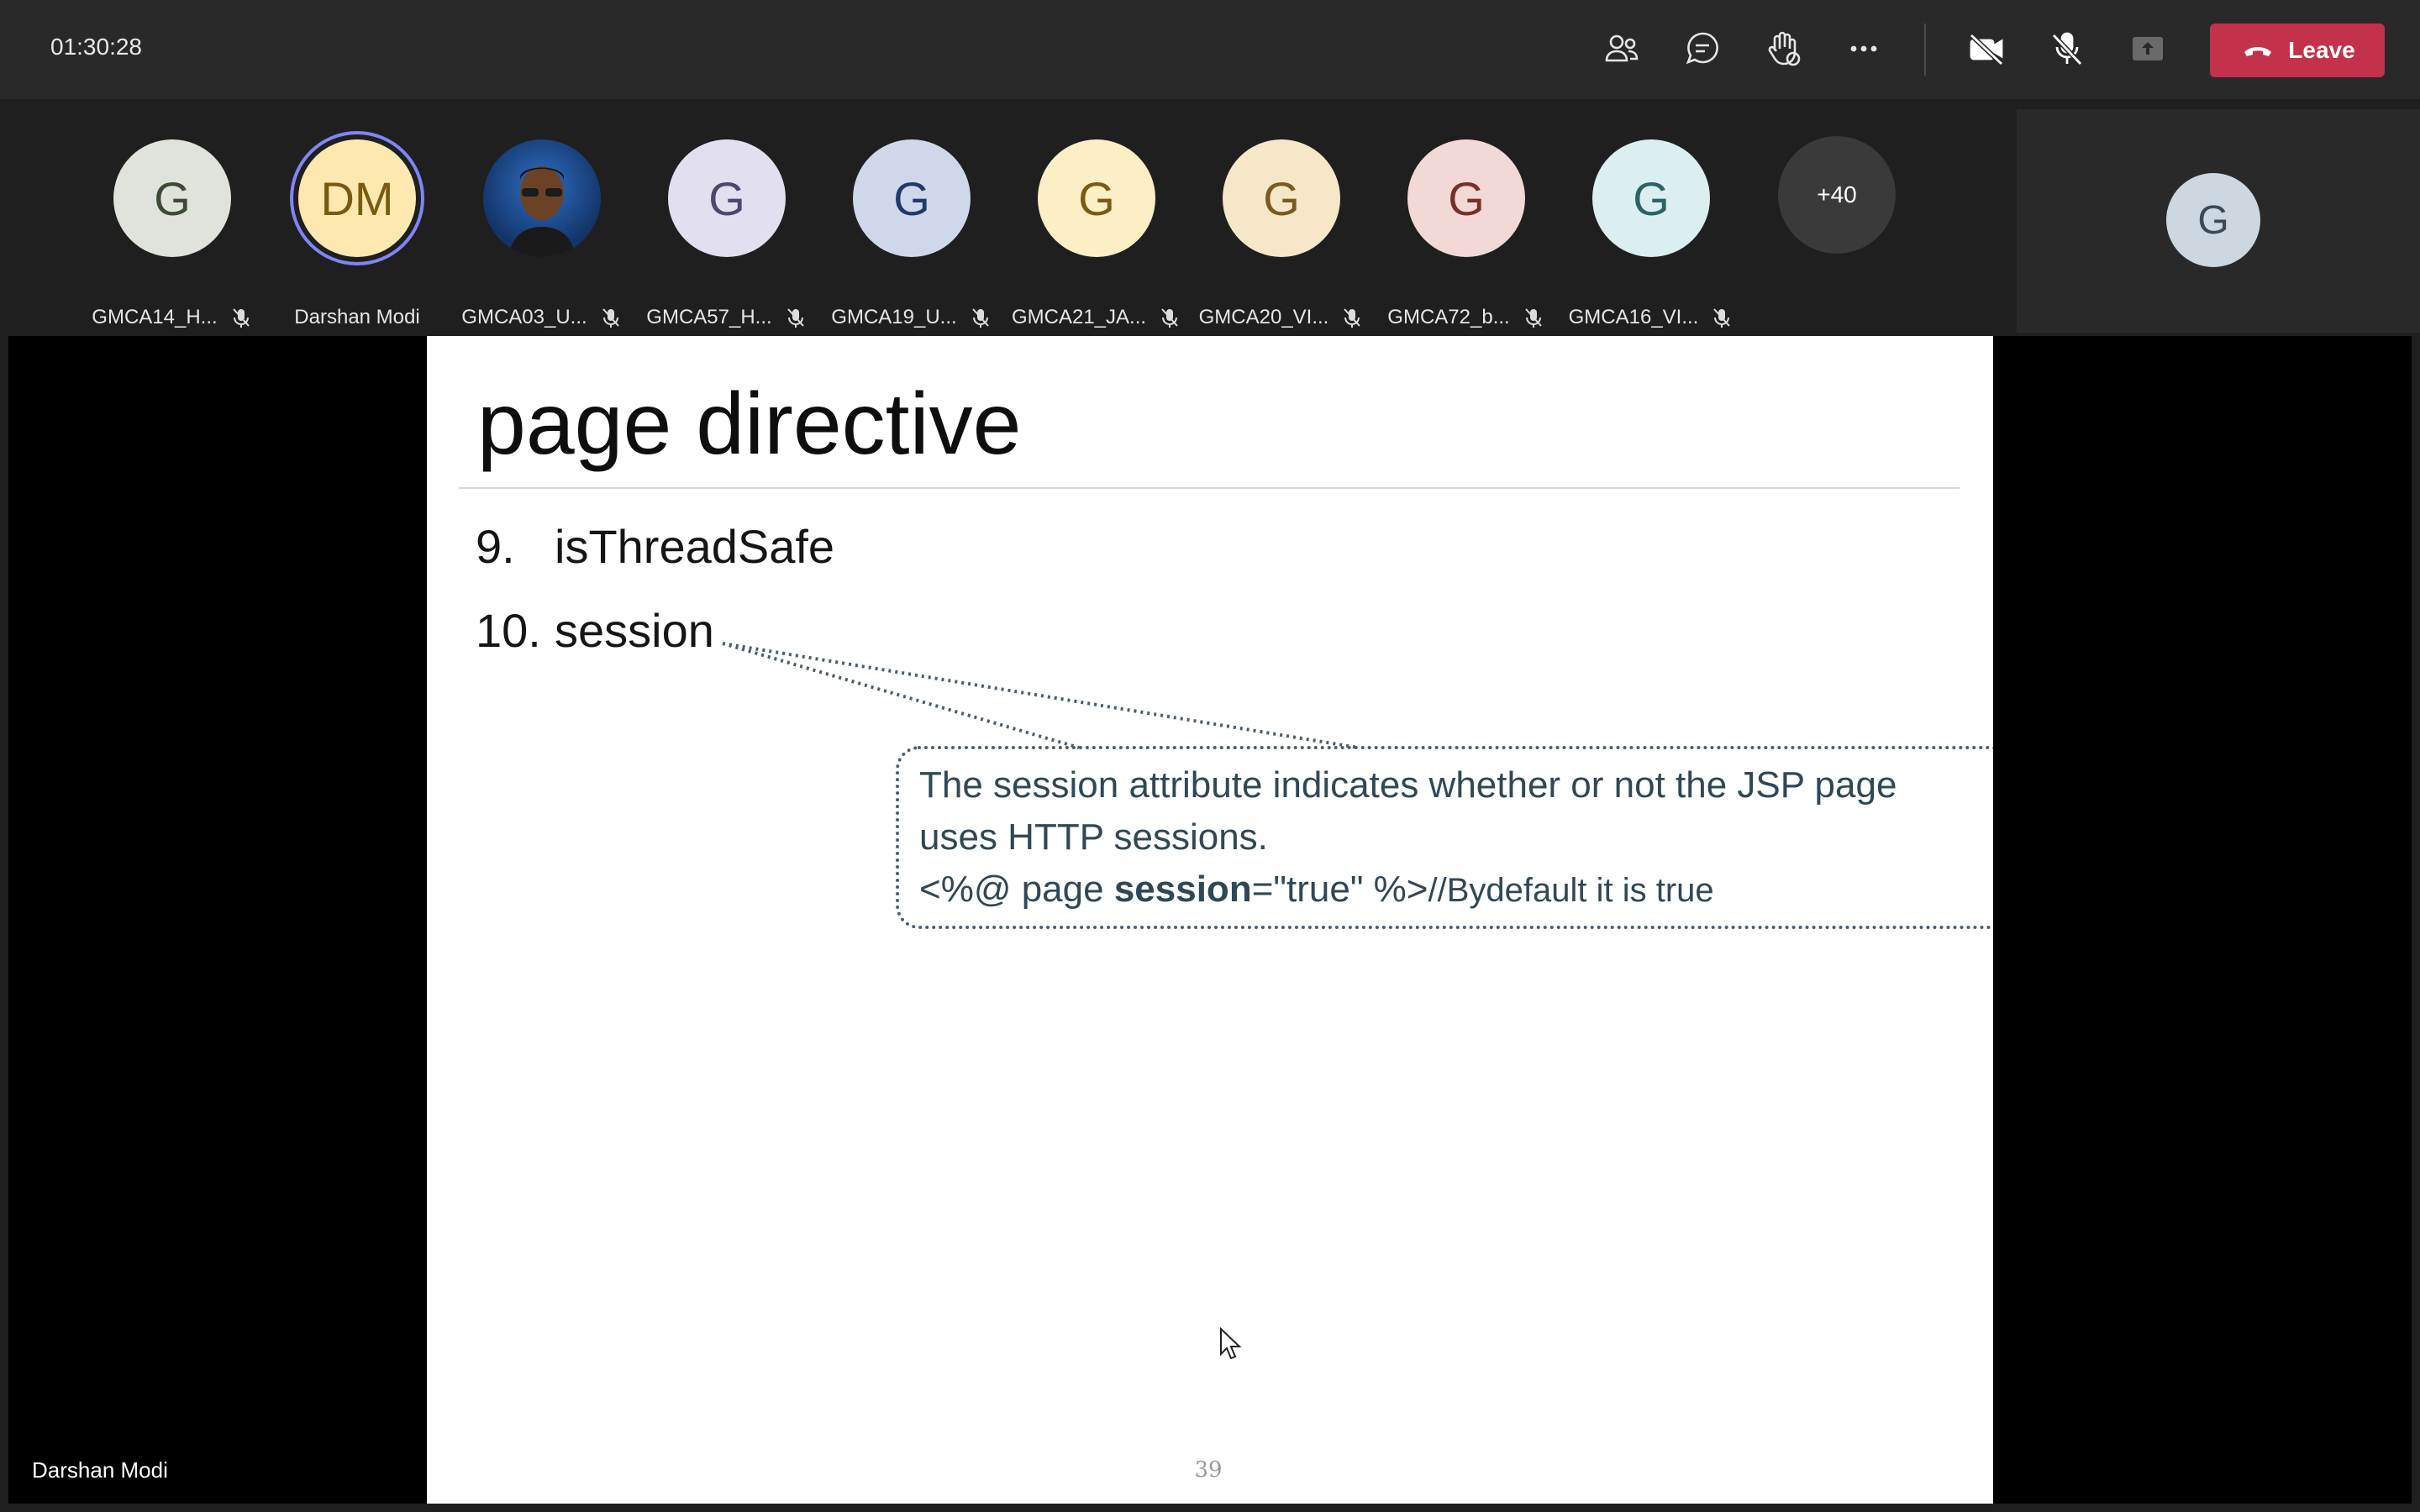  I want to click on self-view-panel: G, so click(2218, 221).